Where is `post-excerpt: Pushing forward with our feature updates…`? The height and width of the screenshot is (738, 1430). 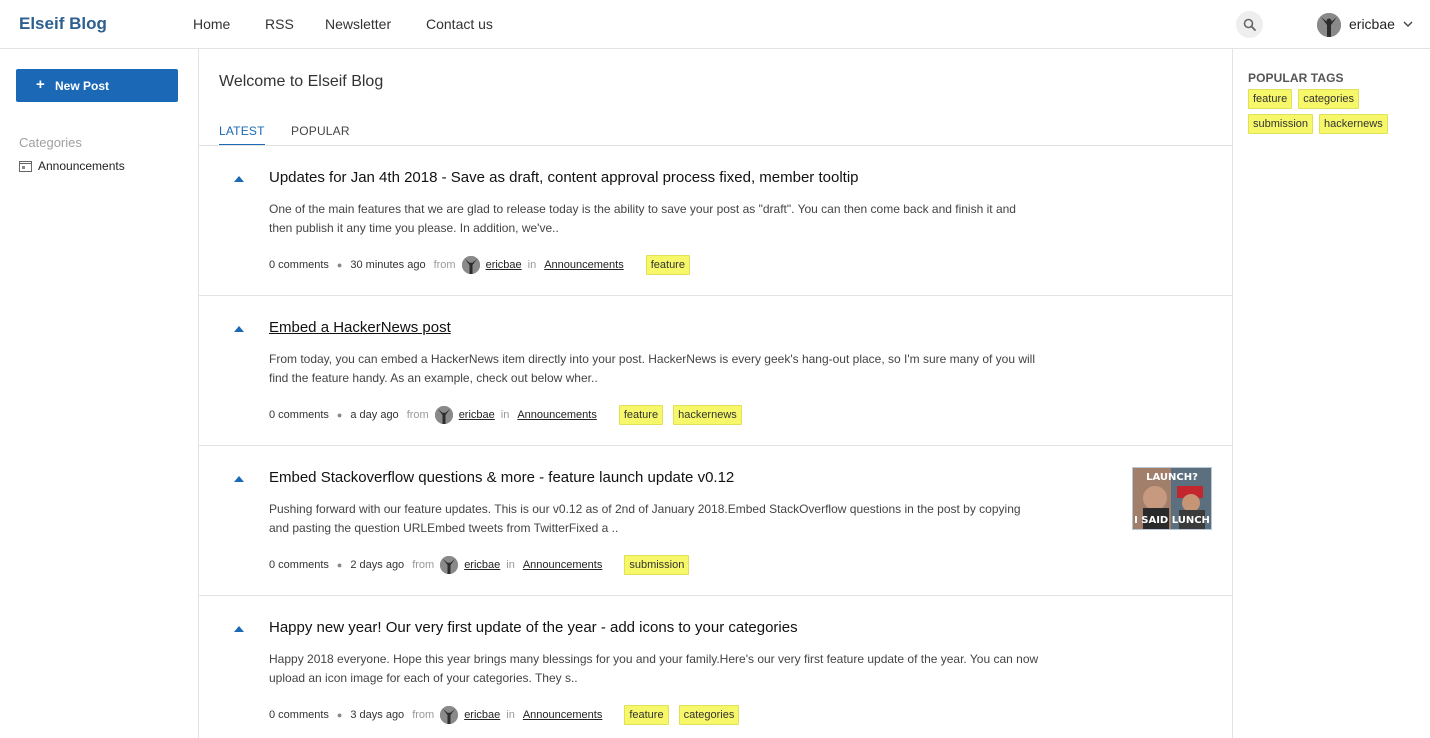 post-excerpt: Pushing forward with our feature updates… is located at coordinates (645, 518).